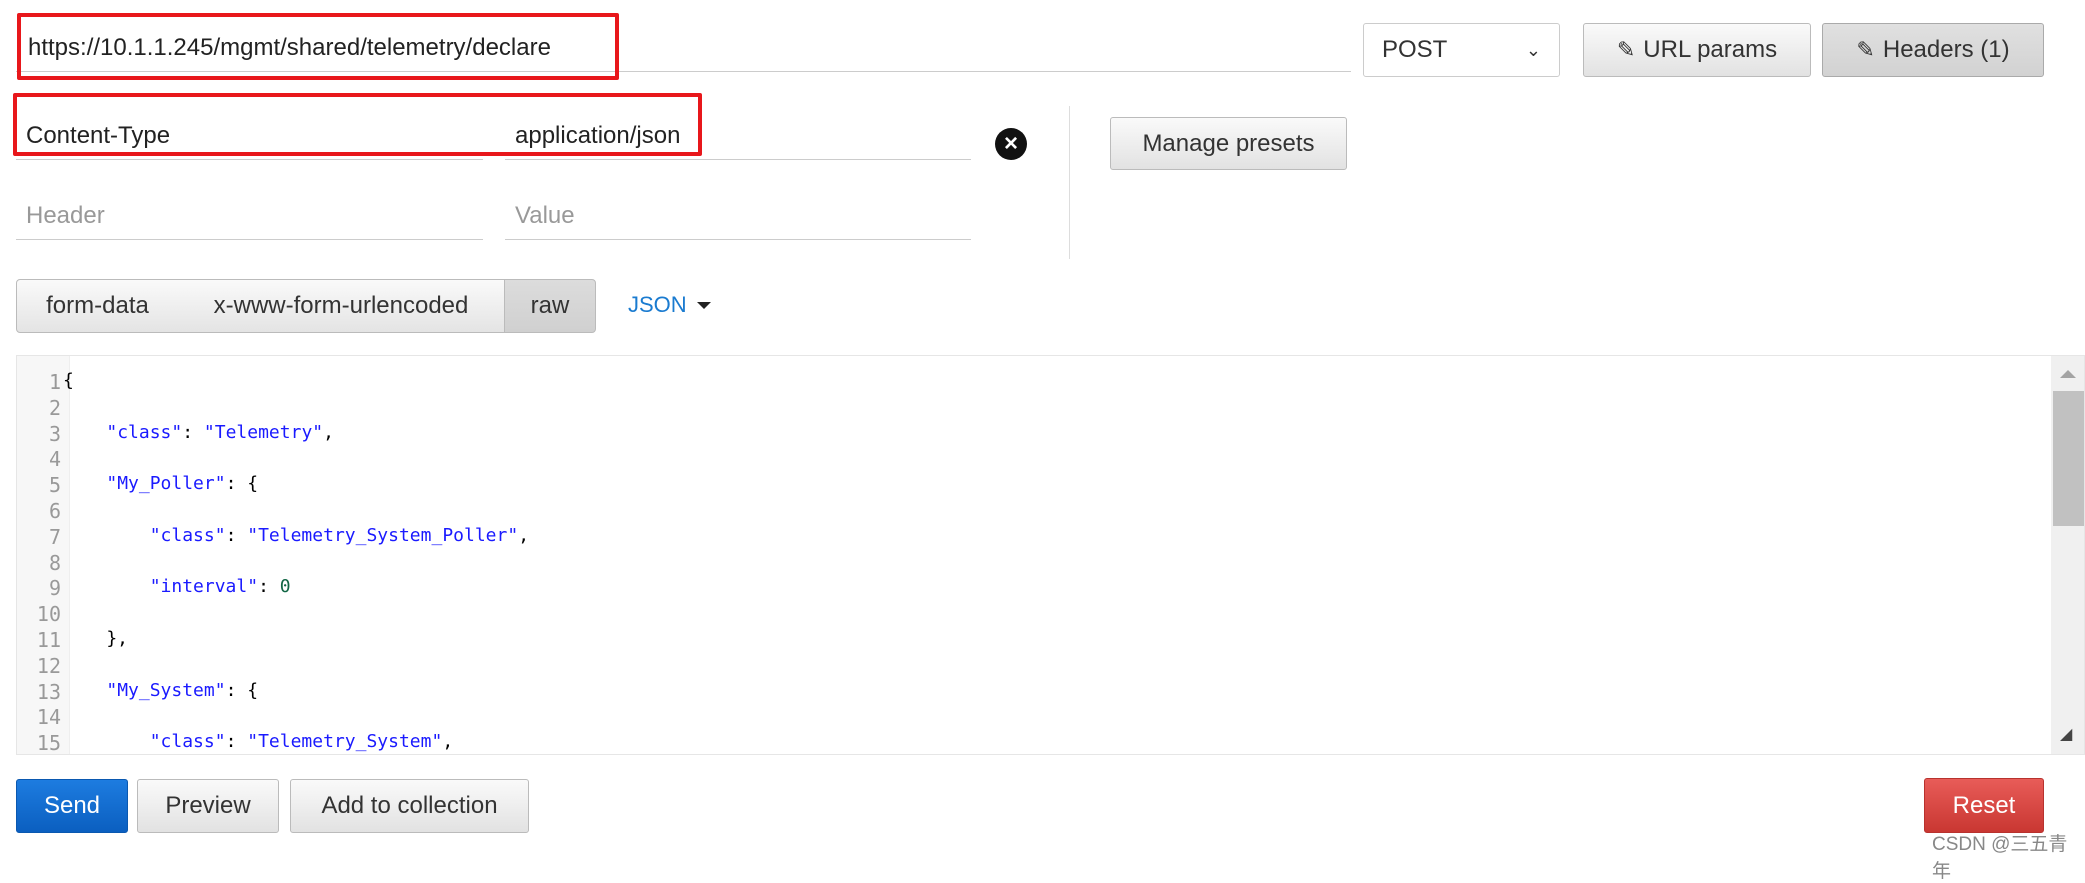 The height and width of the screenshot is (883, 2085). What do you see at coordinates (1461, 50) in the screenshot?
I see `method-select: POST ⌄` at bounding box center [1461, 50].